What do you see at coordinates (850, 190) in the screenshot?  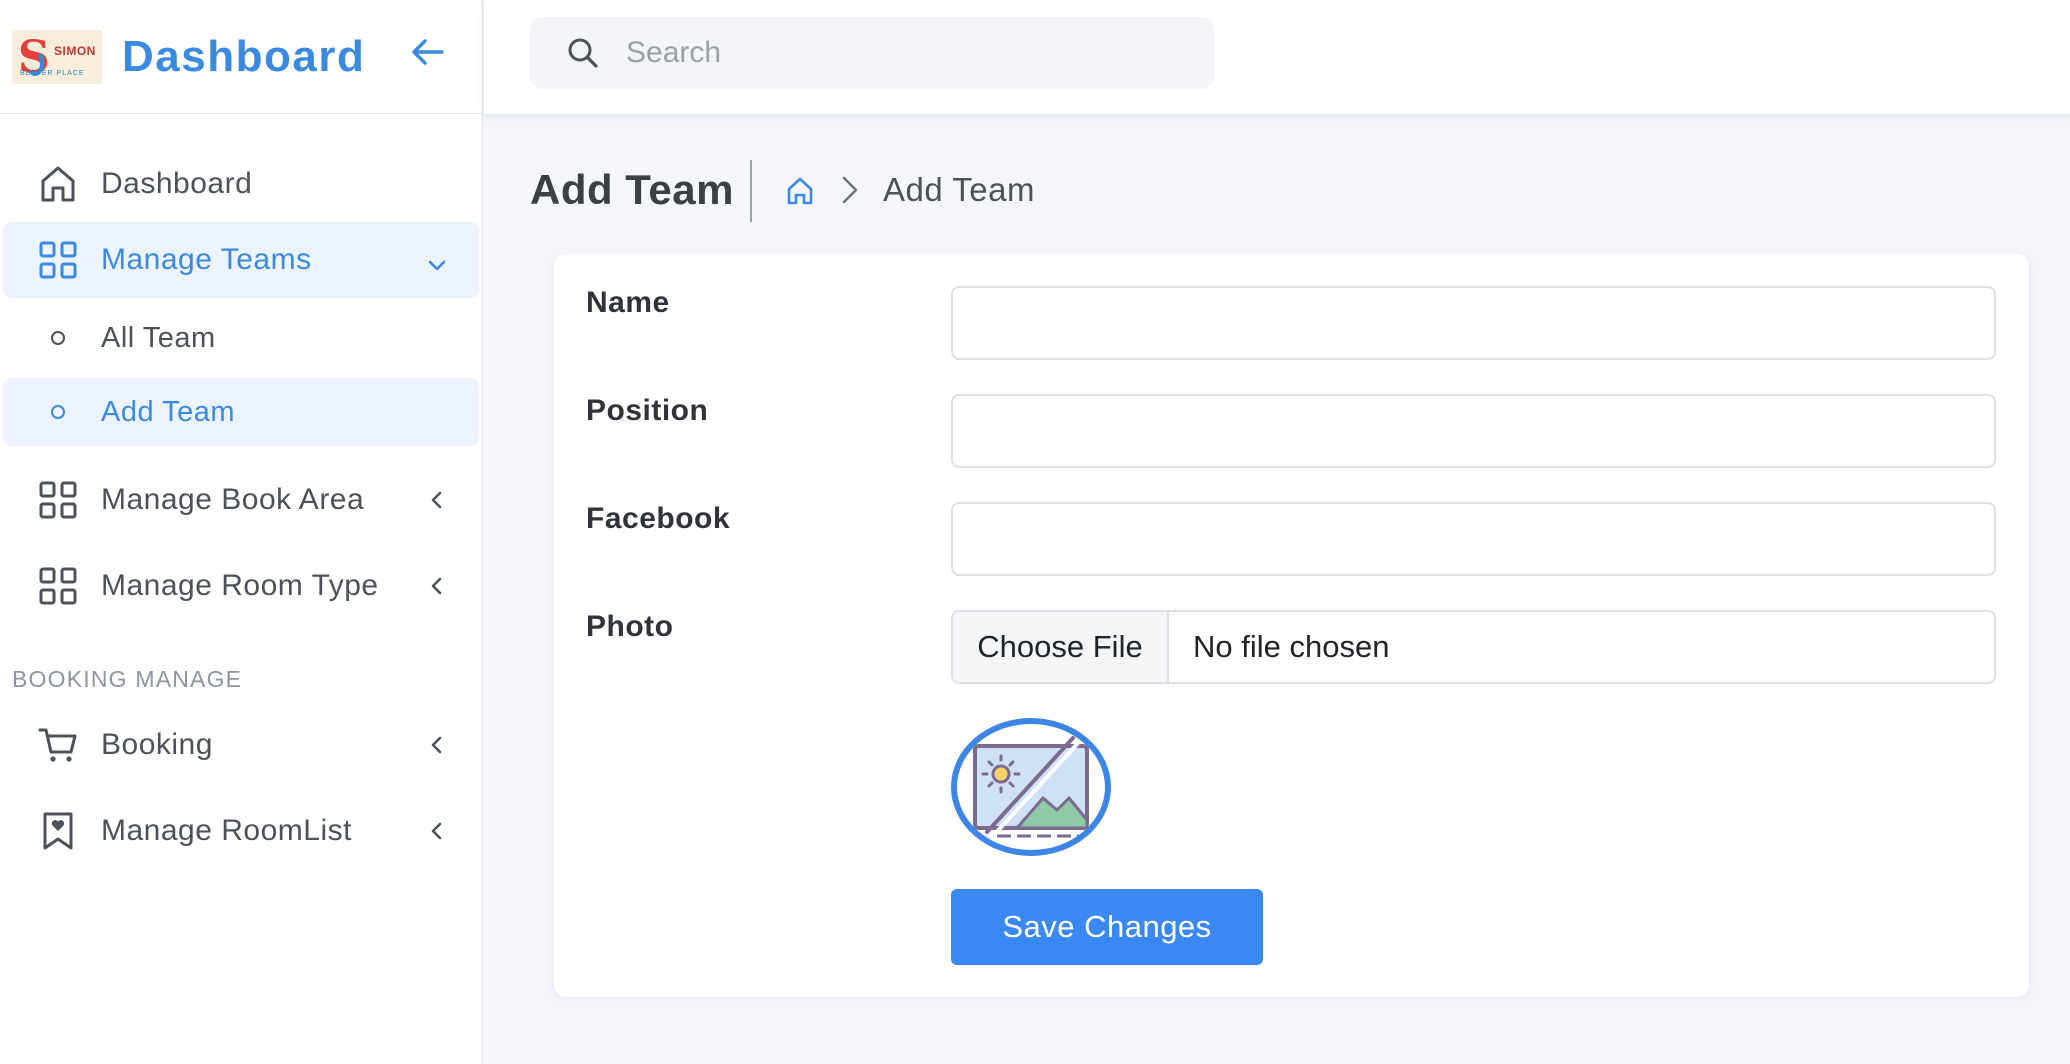 I see `chevron-right-icon` at bounding box center [850, 190].